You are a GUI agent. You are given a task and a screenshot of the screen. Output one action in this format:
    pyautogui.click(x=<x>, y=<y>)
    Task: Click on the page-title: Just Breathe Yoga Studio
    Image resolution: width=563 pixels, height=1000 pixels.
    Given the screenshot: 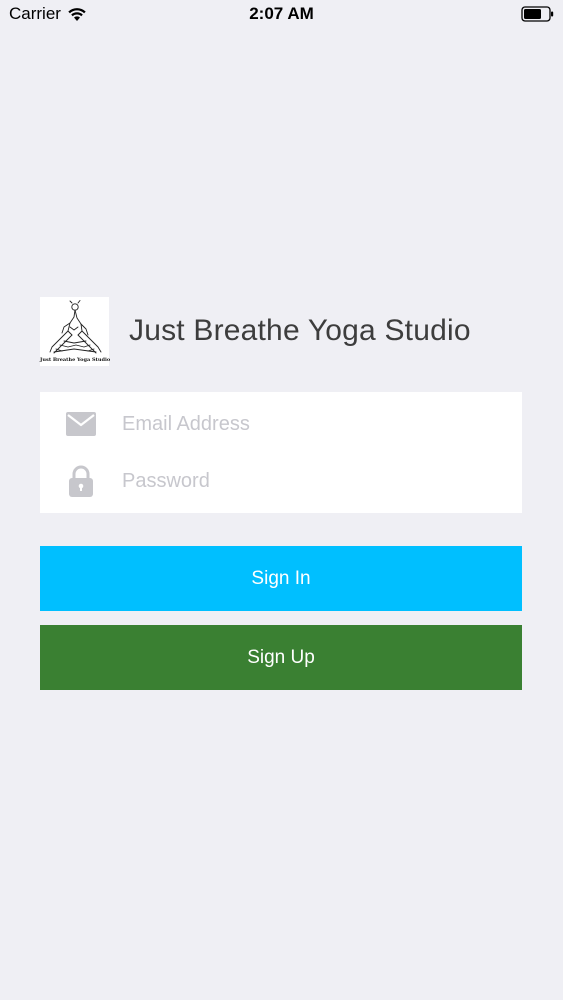 What is the action you would take?
    pyautogui.click(x=300, y=330)
    